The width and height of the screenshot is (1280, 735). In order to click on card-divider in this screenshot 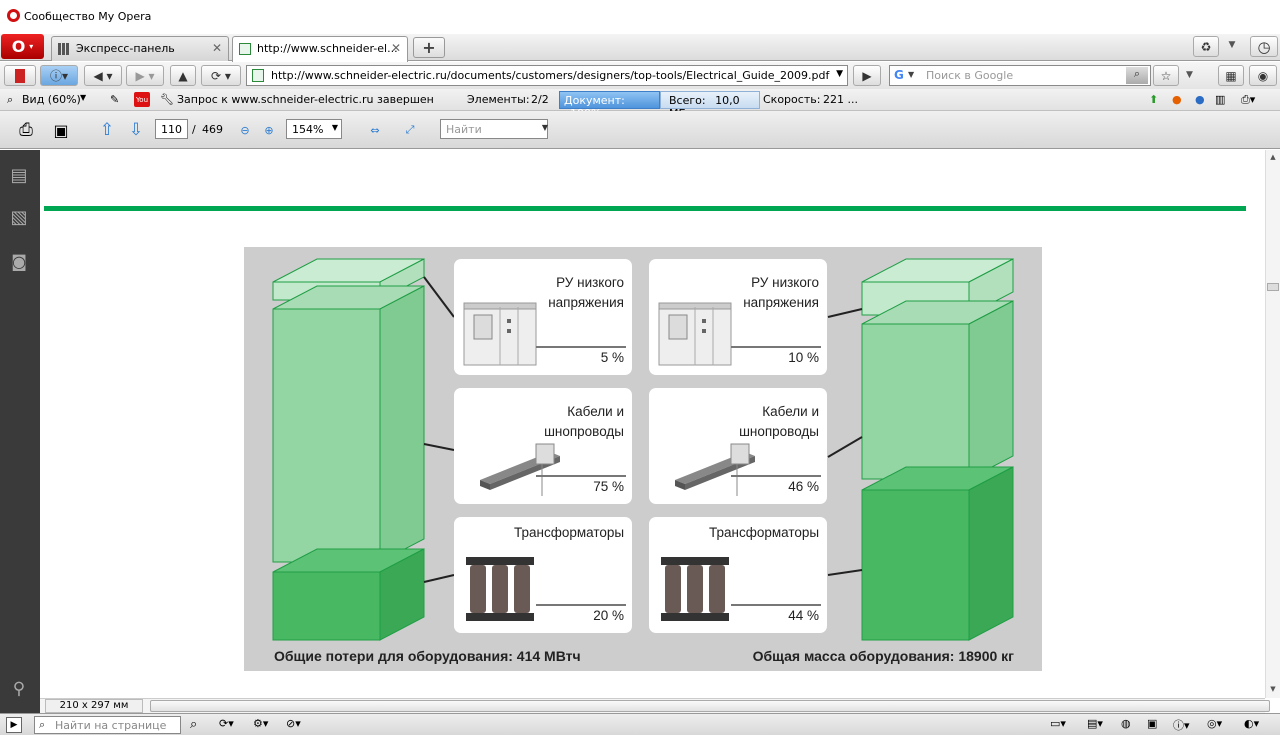, I will do `click(776, 476)`.